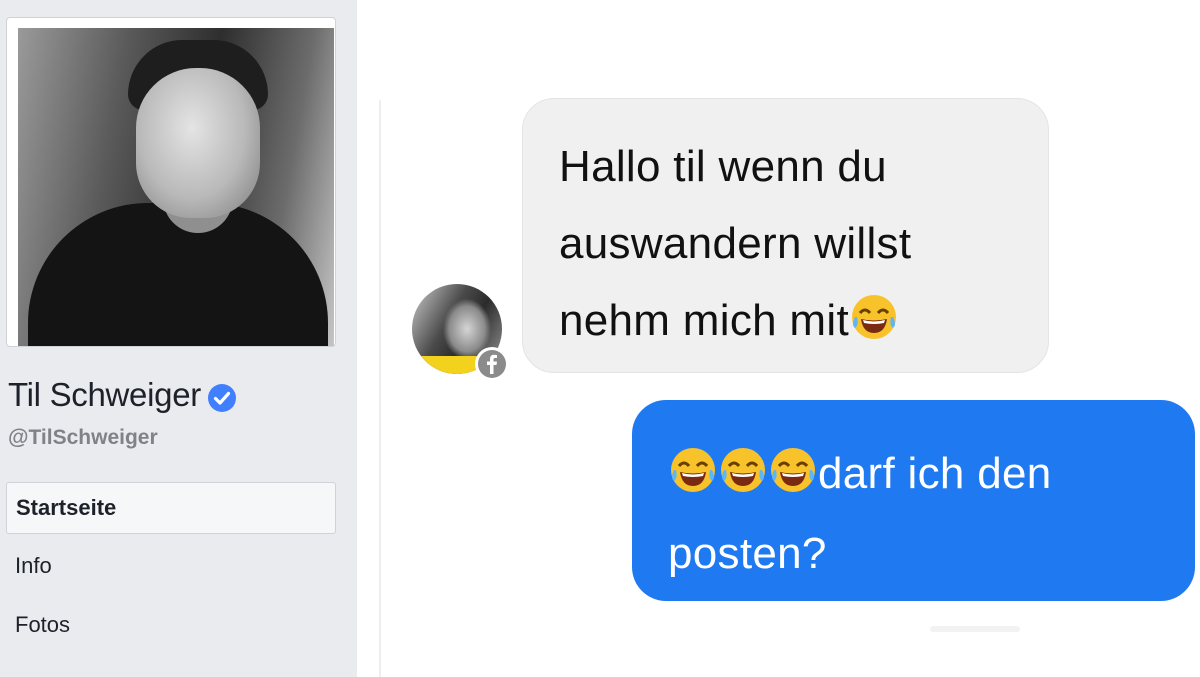 This screenshot has height=677, width=1200. Describe the element at coordinates (83, 437) in the screenshot. I see `page-handle: @TilSchweiger` at that location.